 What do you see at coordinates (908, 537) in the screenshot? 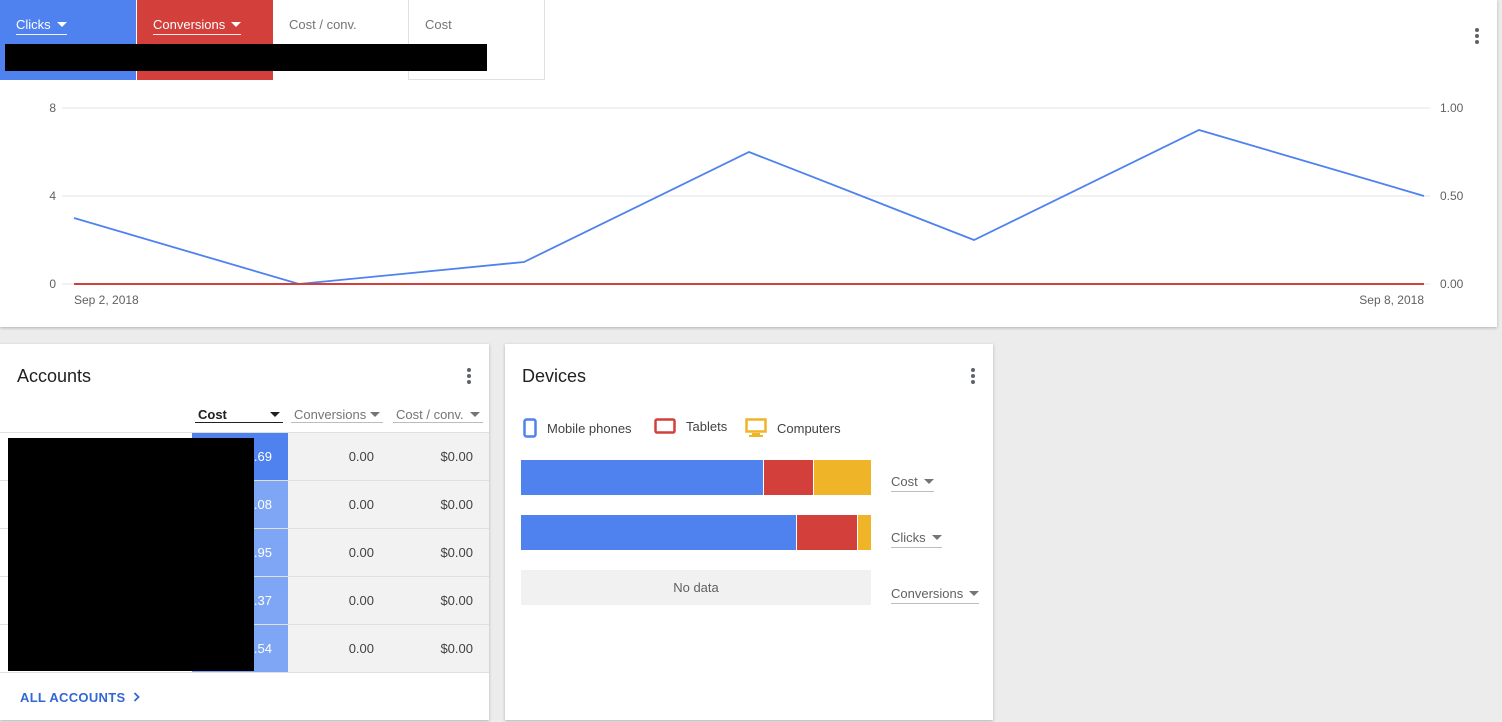
I see `metric-select-label: Clicks` at bounding box center [908, 537].